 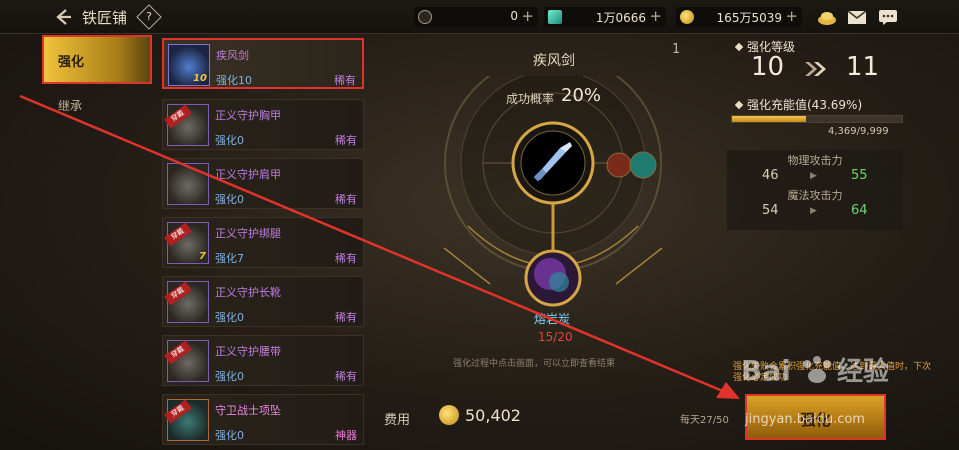 I want to click on currency-gold: 165万5039 +, so click(x=739, y=17).